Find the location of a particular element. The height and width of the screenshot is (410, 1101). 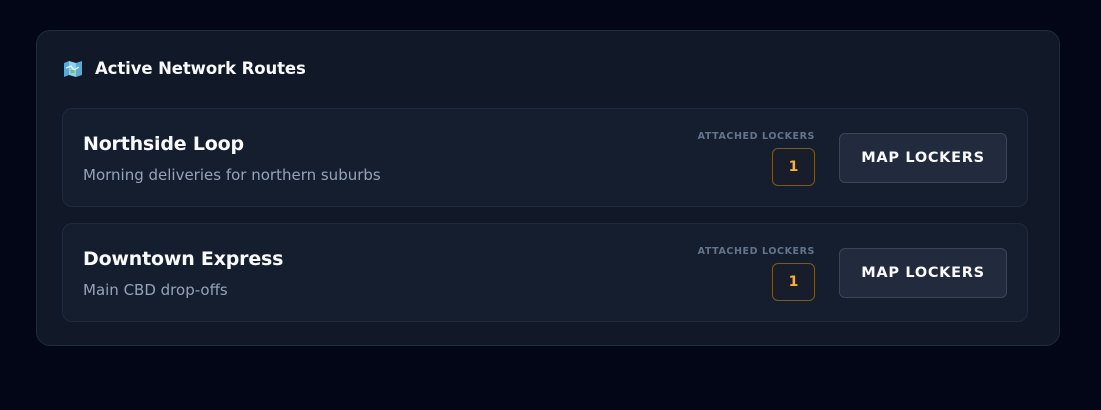

route-description: Morning deliveries for northern suburbs is located at coordinates (232, 175).